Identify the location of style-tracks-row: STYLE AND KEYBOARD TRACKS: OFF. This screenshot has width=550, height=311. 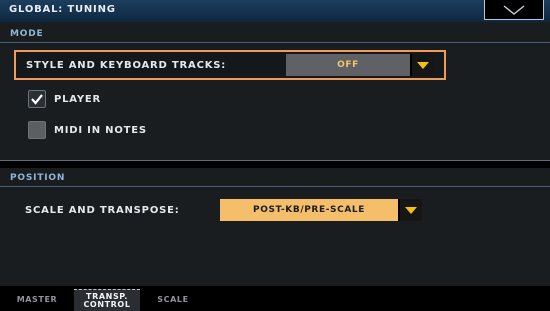
(230, 65).